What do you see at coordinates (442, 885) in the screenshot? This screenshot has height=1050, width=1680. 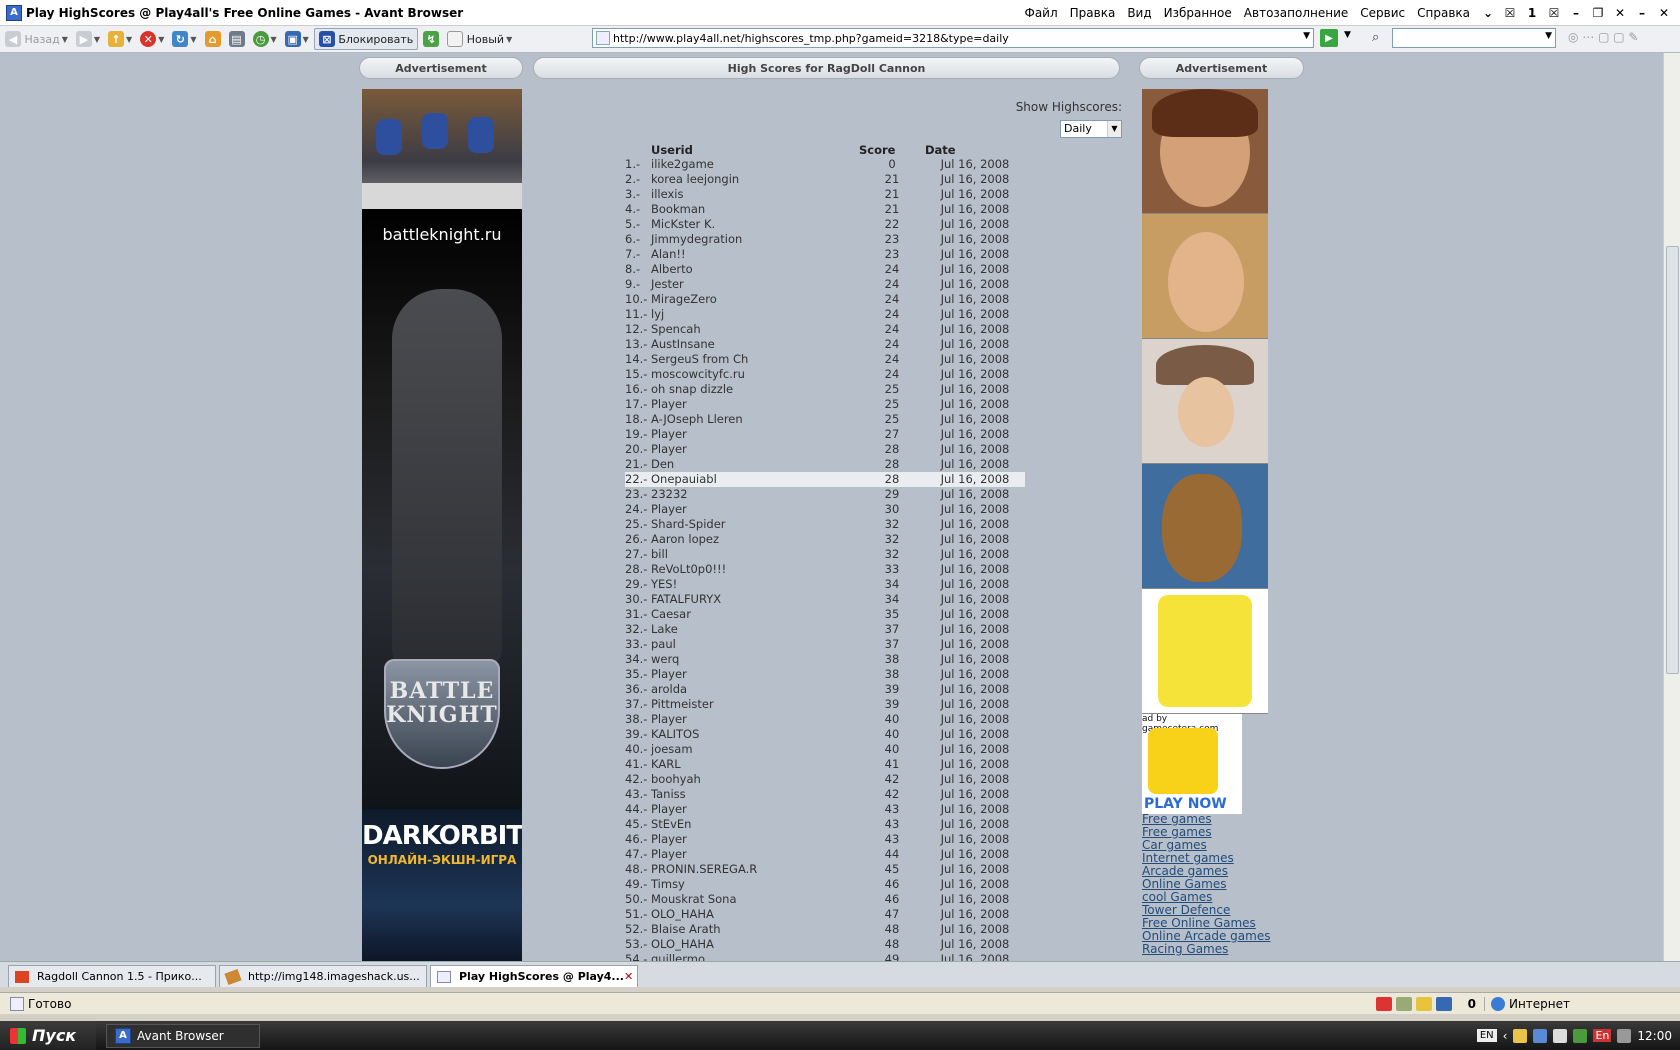 I see `darkorbit-ad: DARKORBIT ОНЛАЙН-ЭКШН-ИГРА` at bounding box center [442, 885].